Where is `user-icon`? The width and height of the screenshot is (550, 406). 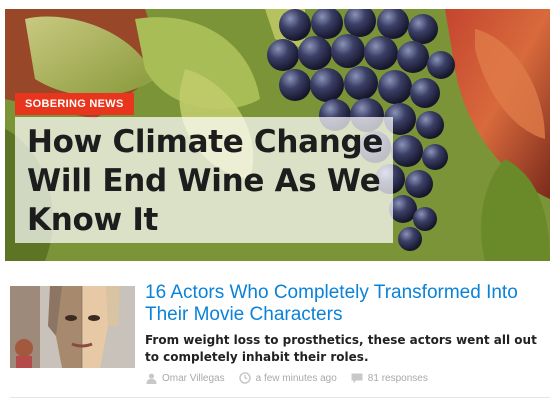
user-icon is located at coordinates (151, 378).